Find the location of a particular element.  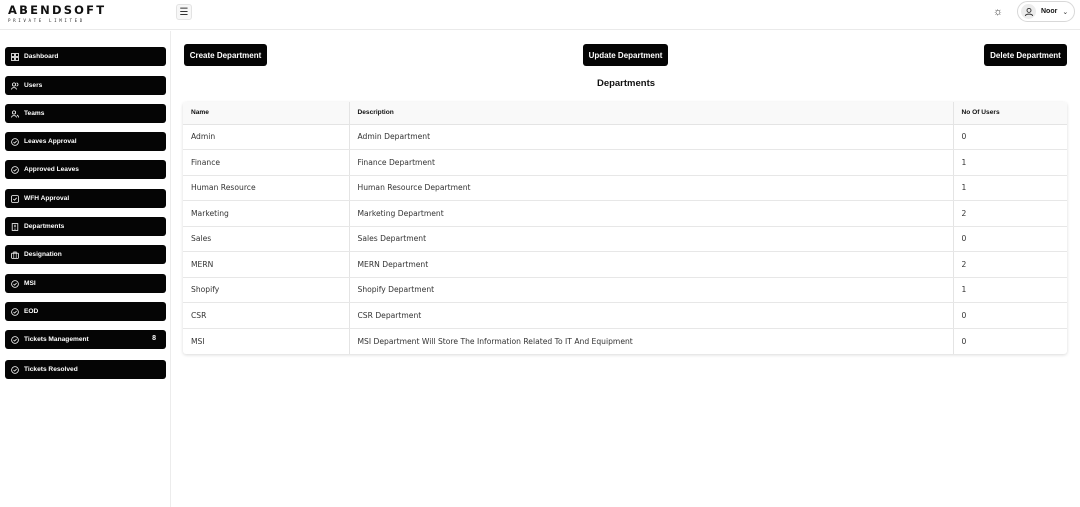

team-icon is located at coordinates (14, 113).